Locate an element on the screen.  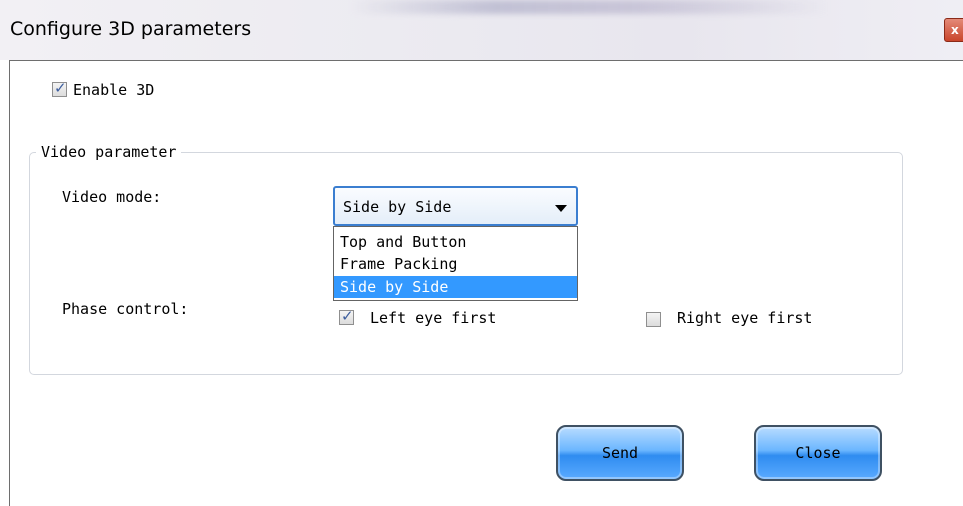
window-close-icon: x is located at coordinates (953, 30).